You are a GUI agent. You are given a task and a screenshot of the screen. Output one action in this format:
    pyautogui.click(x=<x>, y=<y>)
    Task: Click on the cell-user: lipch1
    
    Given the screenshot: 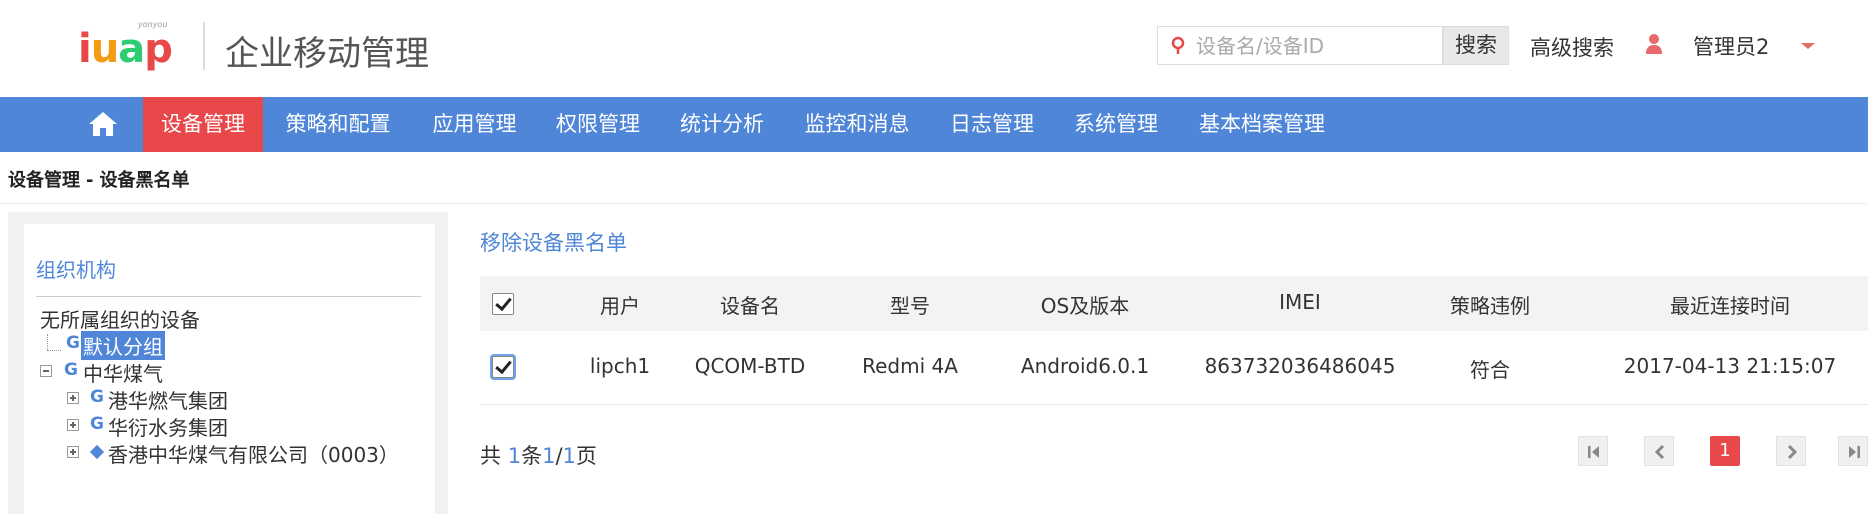 What is the action you would take?
    pyautogui.click(x=620, y=366)
    